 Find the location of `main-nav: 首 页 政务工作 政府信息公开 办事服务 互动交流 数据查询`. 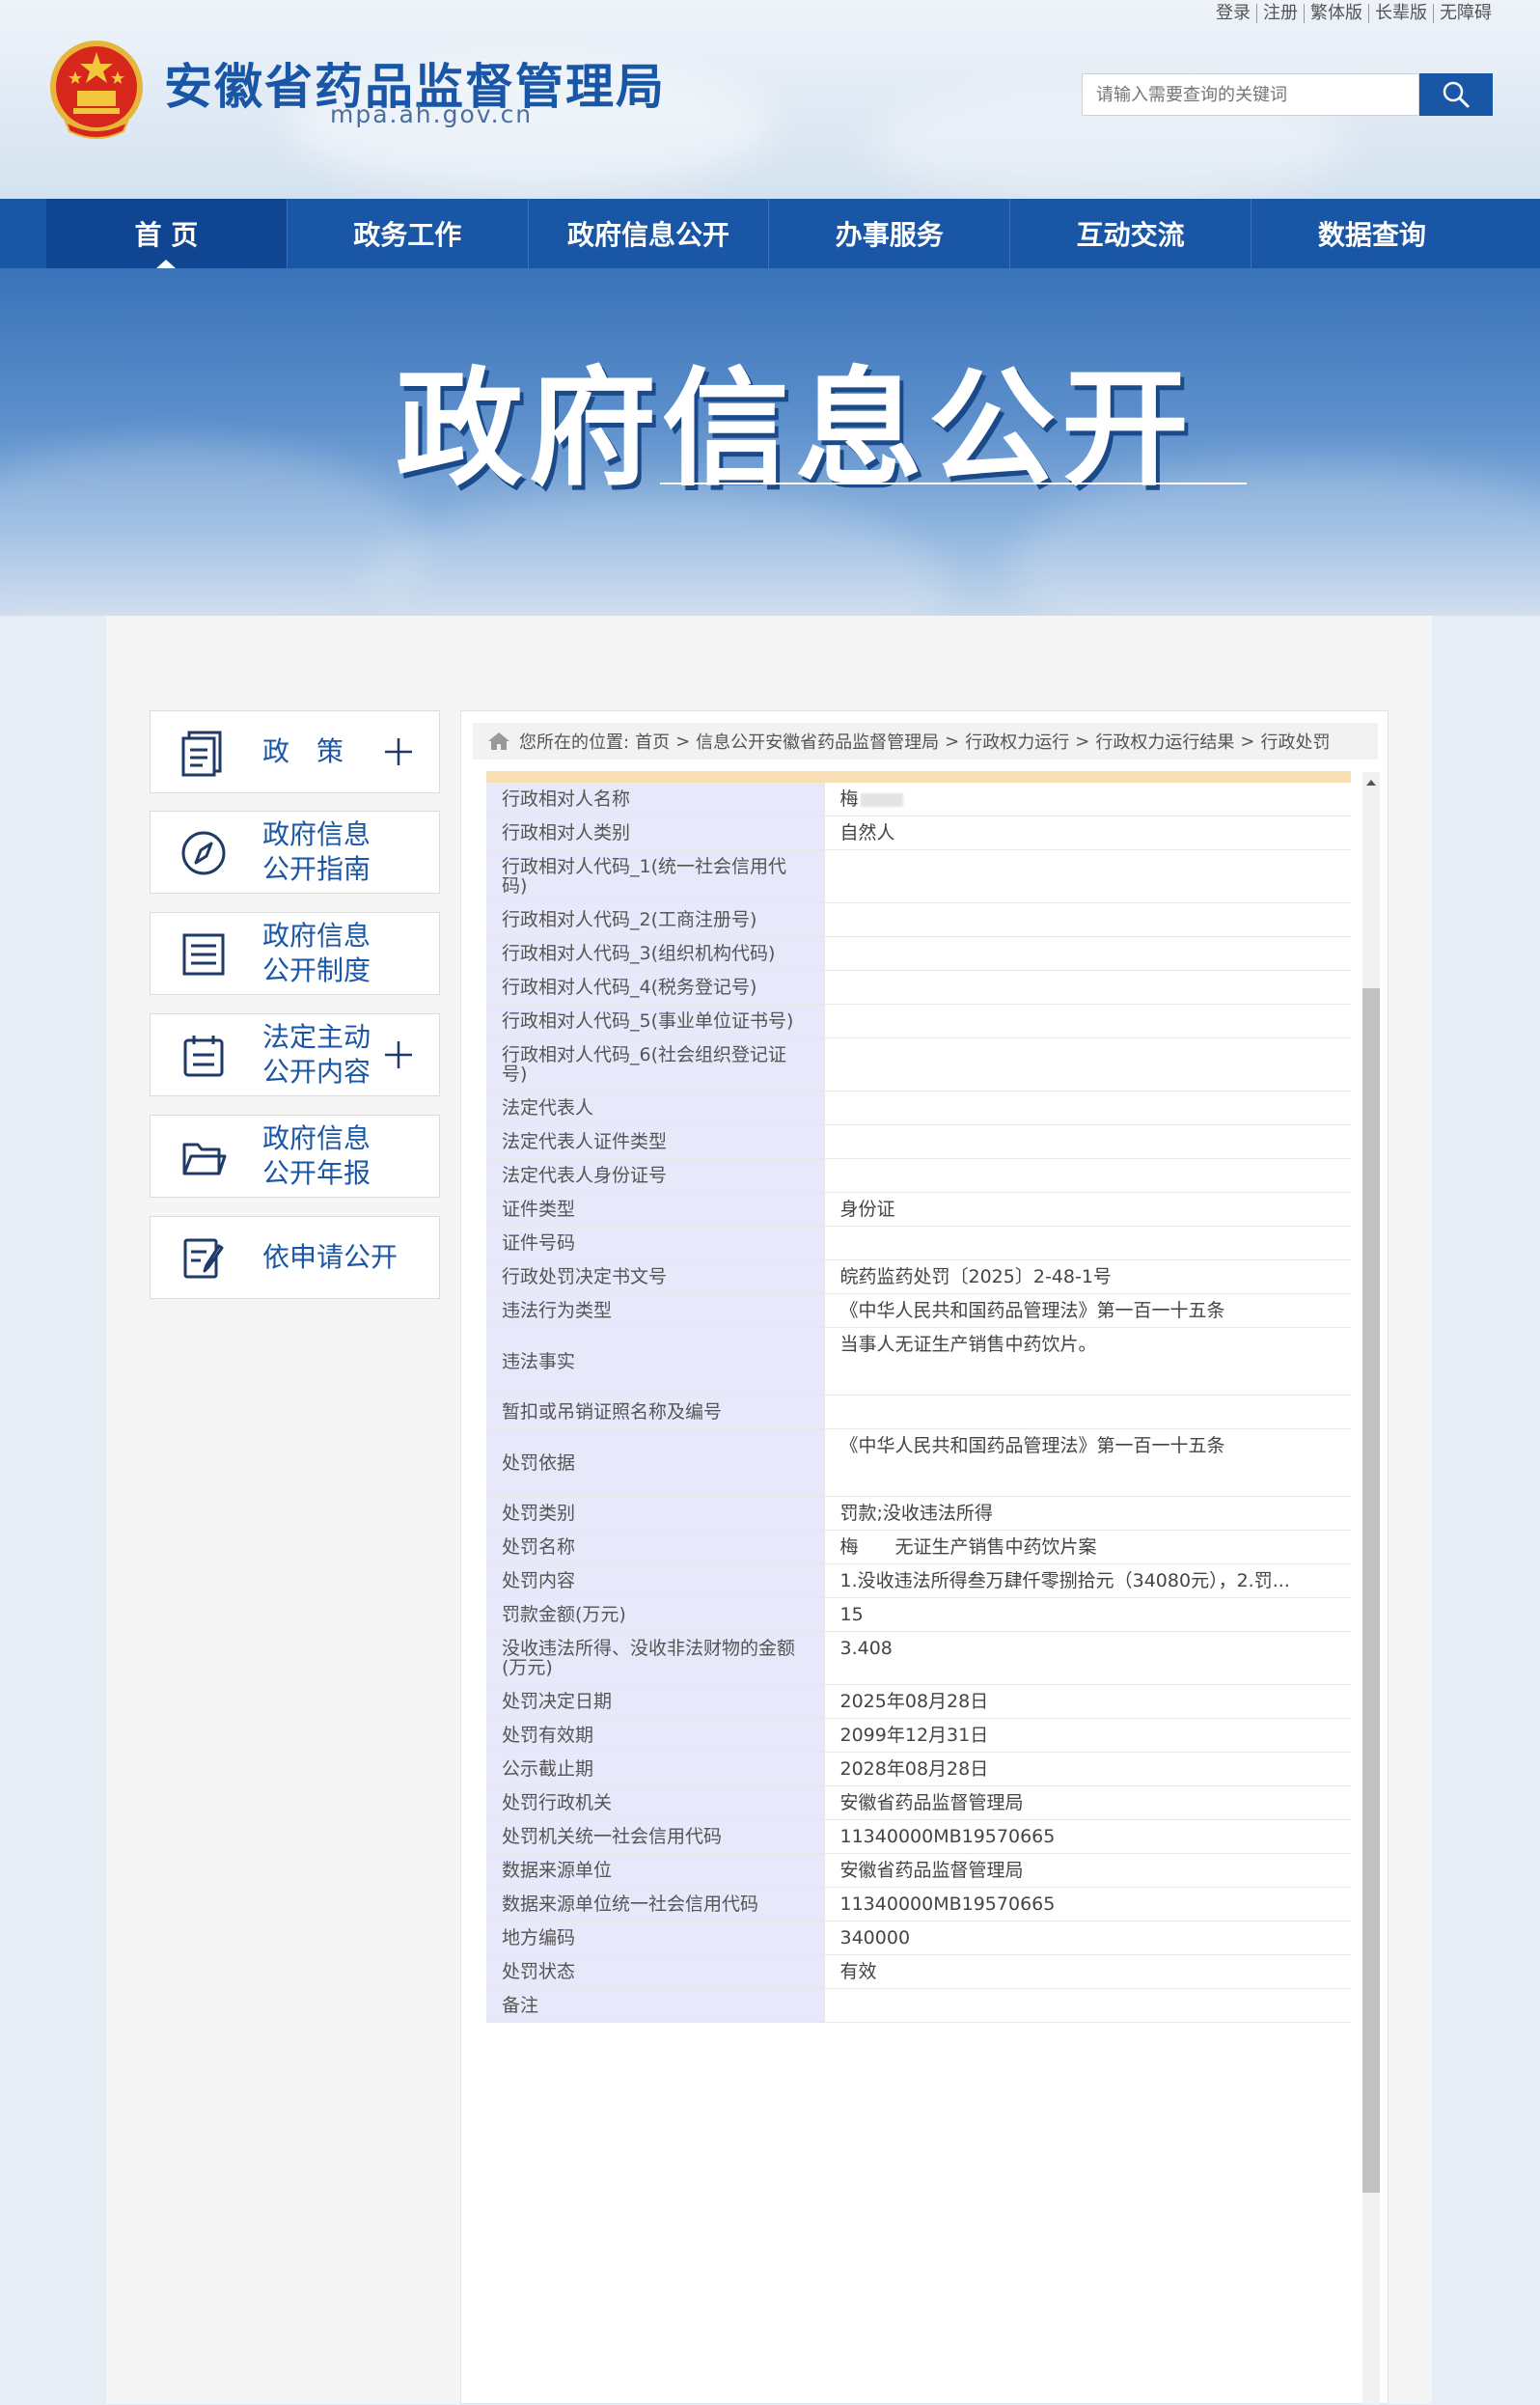

main-nav: 首 页 政务工作 政府信息公开 办事服务 互动交流 数据查询 is located at coordinates (770, 233).